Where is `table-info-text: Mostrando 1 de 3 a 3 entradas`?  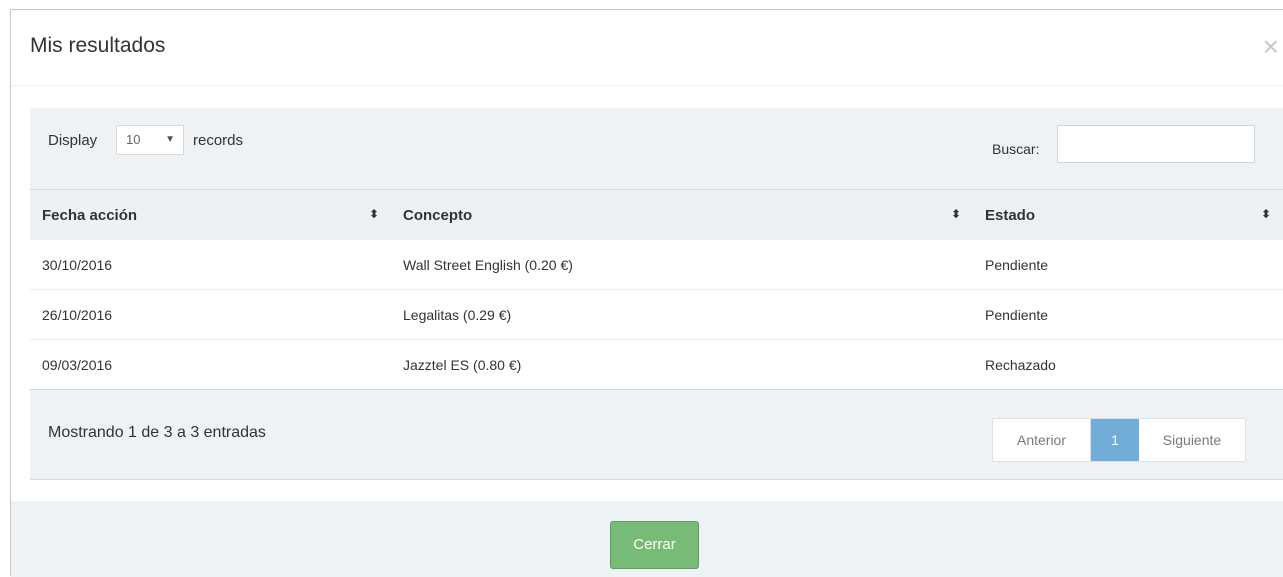
table-info-text: Mostrando 1 de 3 a 3 entradas is located at coordinates (157, 432).